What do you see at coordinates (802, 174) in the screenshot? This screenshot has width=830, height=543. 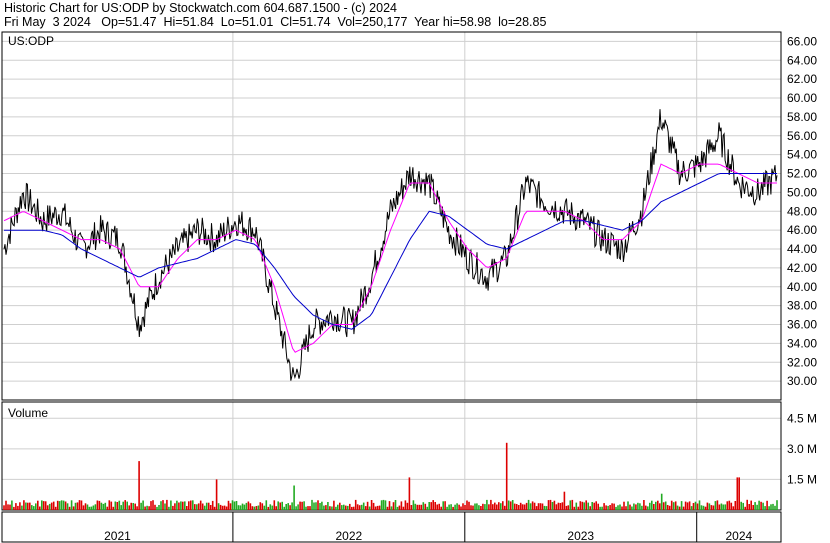 I see `price-tick-label: 52.00` at bounding box center [802, 174].